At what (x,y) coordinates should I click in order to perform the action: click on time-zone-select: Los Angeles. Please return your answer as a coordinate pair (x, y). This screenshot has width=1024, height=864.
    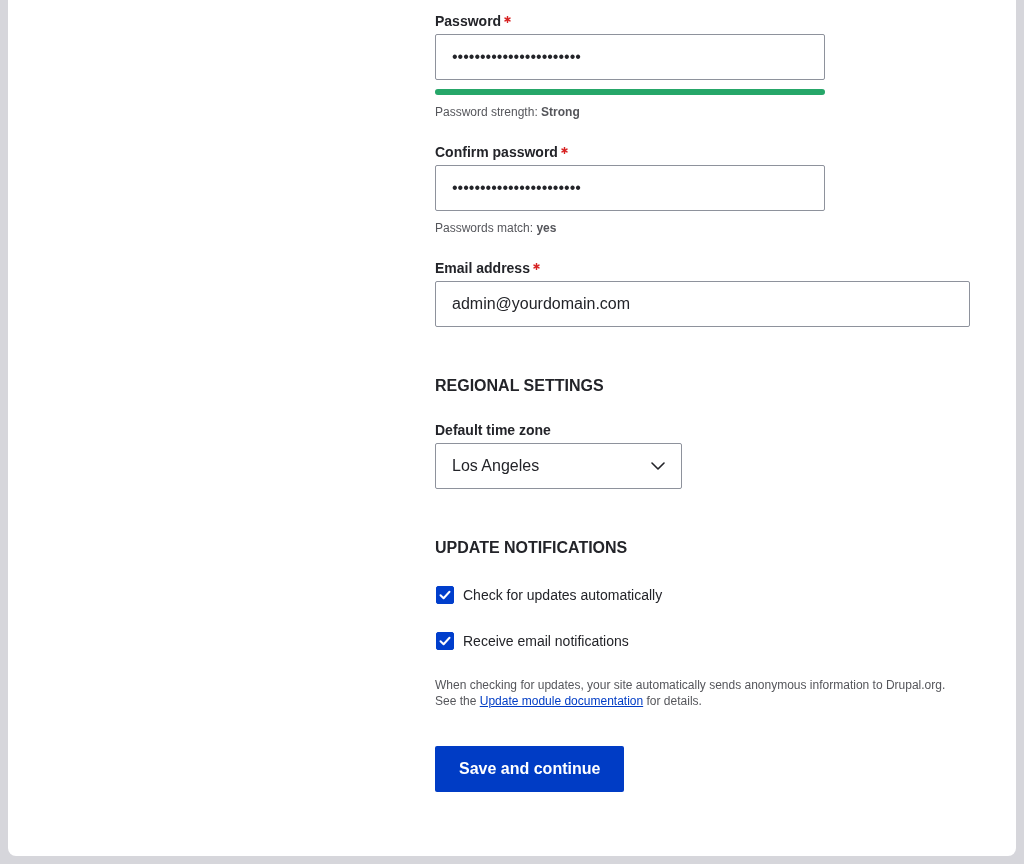
    Looking at the image, I should click on (558, 466).